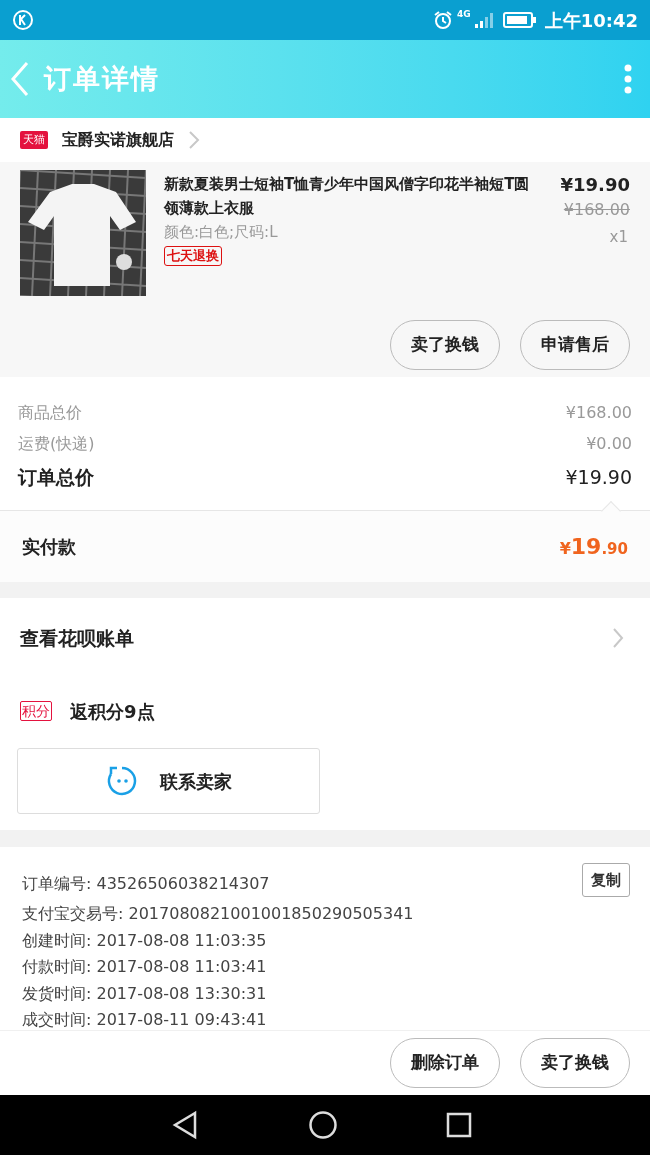  What do you see at coordinates (50, 412) in the screenshot?
I see `summary-label: 商品总价` at bounding box center [50, 412].